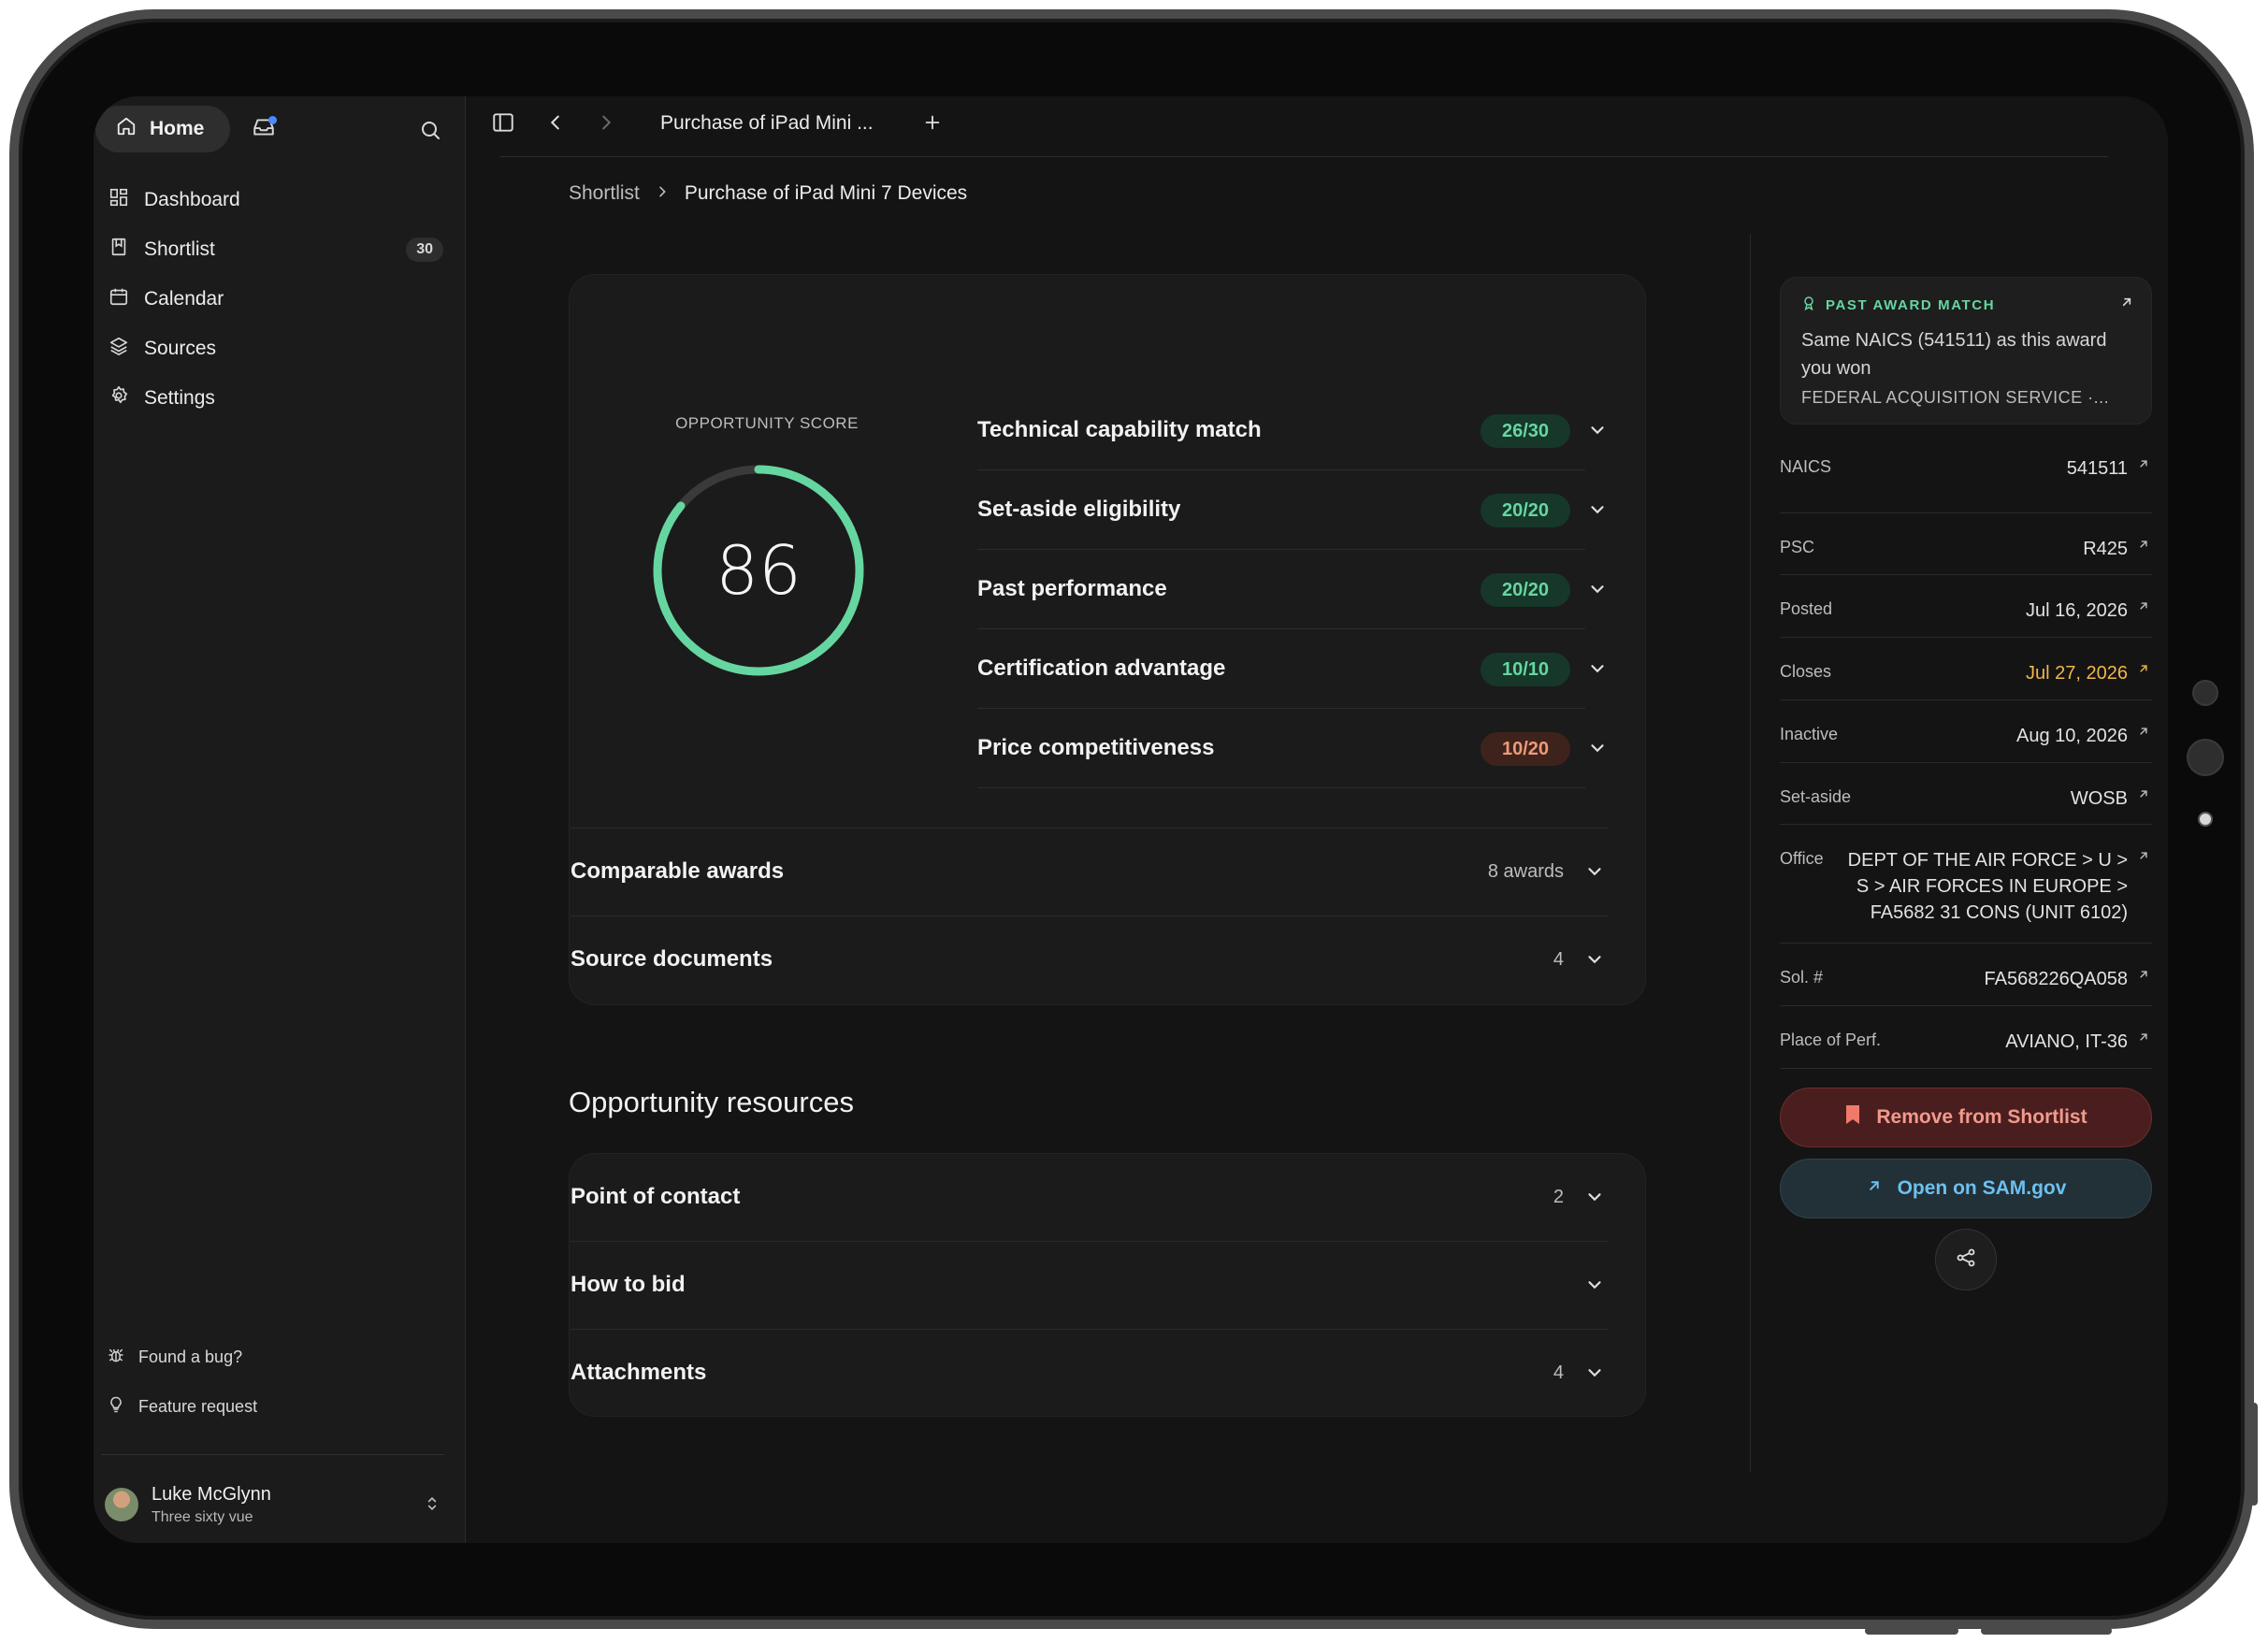 Image resolution: width=2268 pixels, height=1643 pixels. What do you see at coordinates (202, 1516) in the screenshot?
I see `user-org: Three sixty vue` at bounding box center [202, 1516].